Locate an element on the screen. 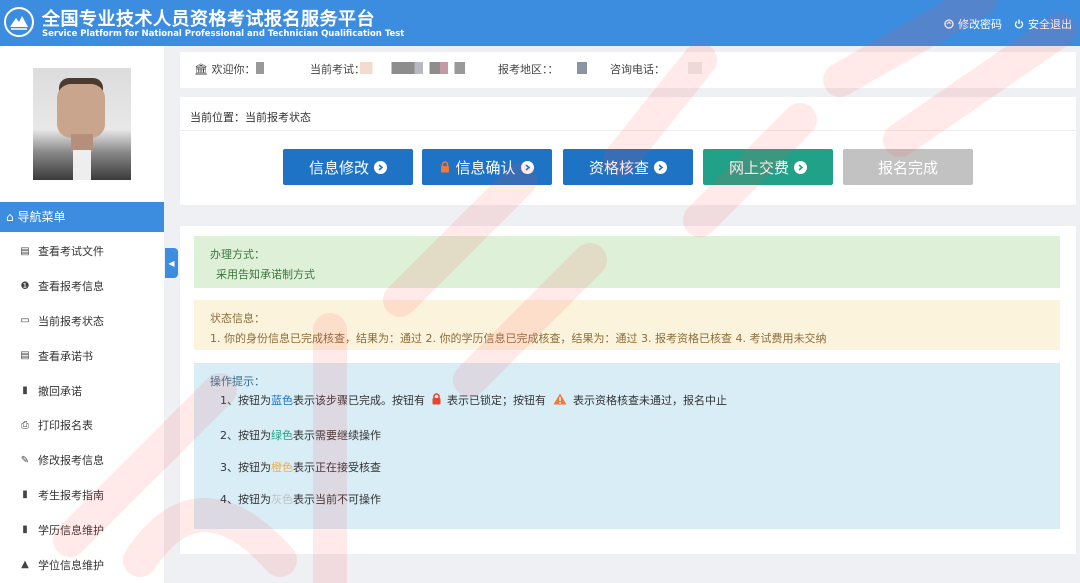 The image size is (1080, 583). nav-menu-title: 导航菜单 is located at coordinates (41, 217).